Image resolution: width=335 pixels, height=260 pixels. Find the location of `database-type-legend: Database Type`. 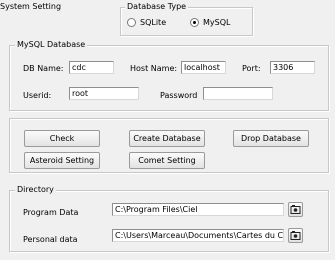

database-type-legend: Database Type is located at coordinates (157, 7).